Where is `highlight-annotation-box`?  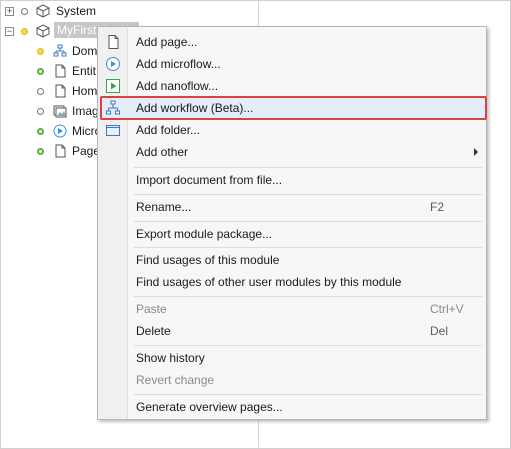
highlight-annotation-box is located at coordinates (293, 108).